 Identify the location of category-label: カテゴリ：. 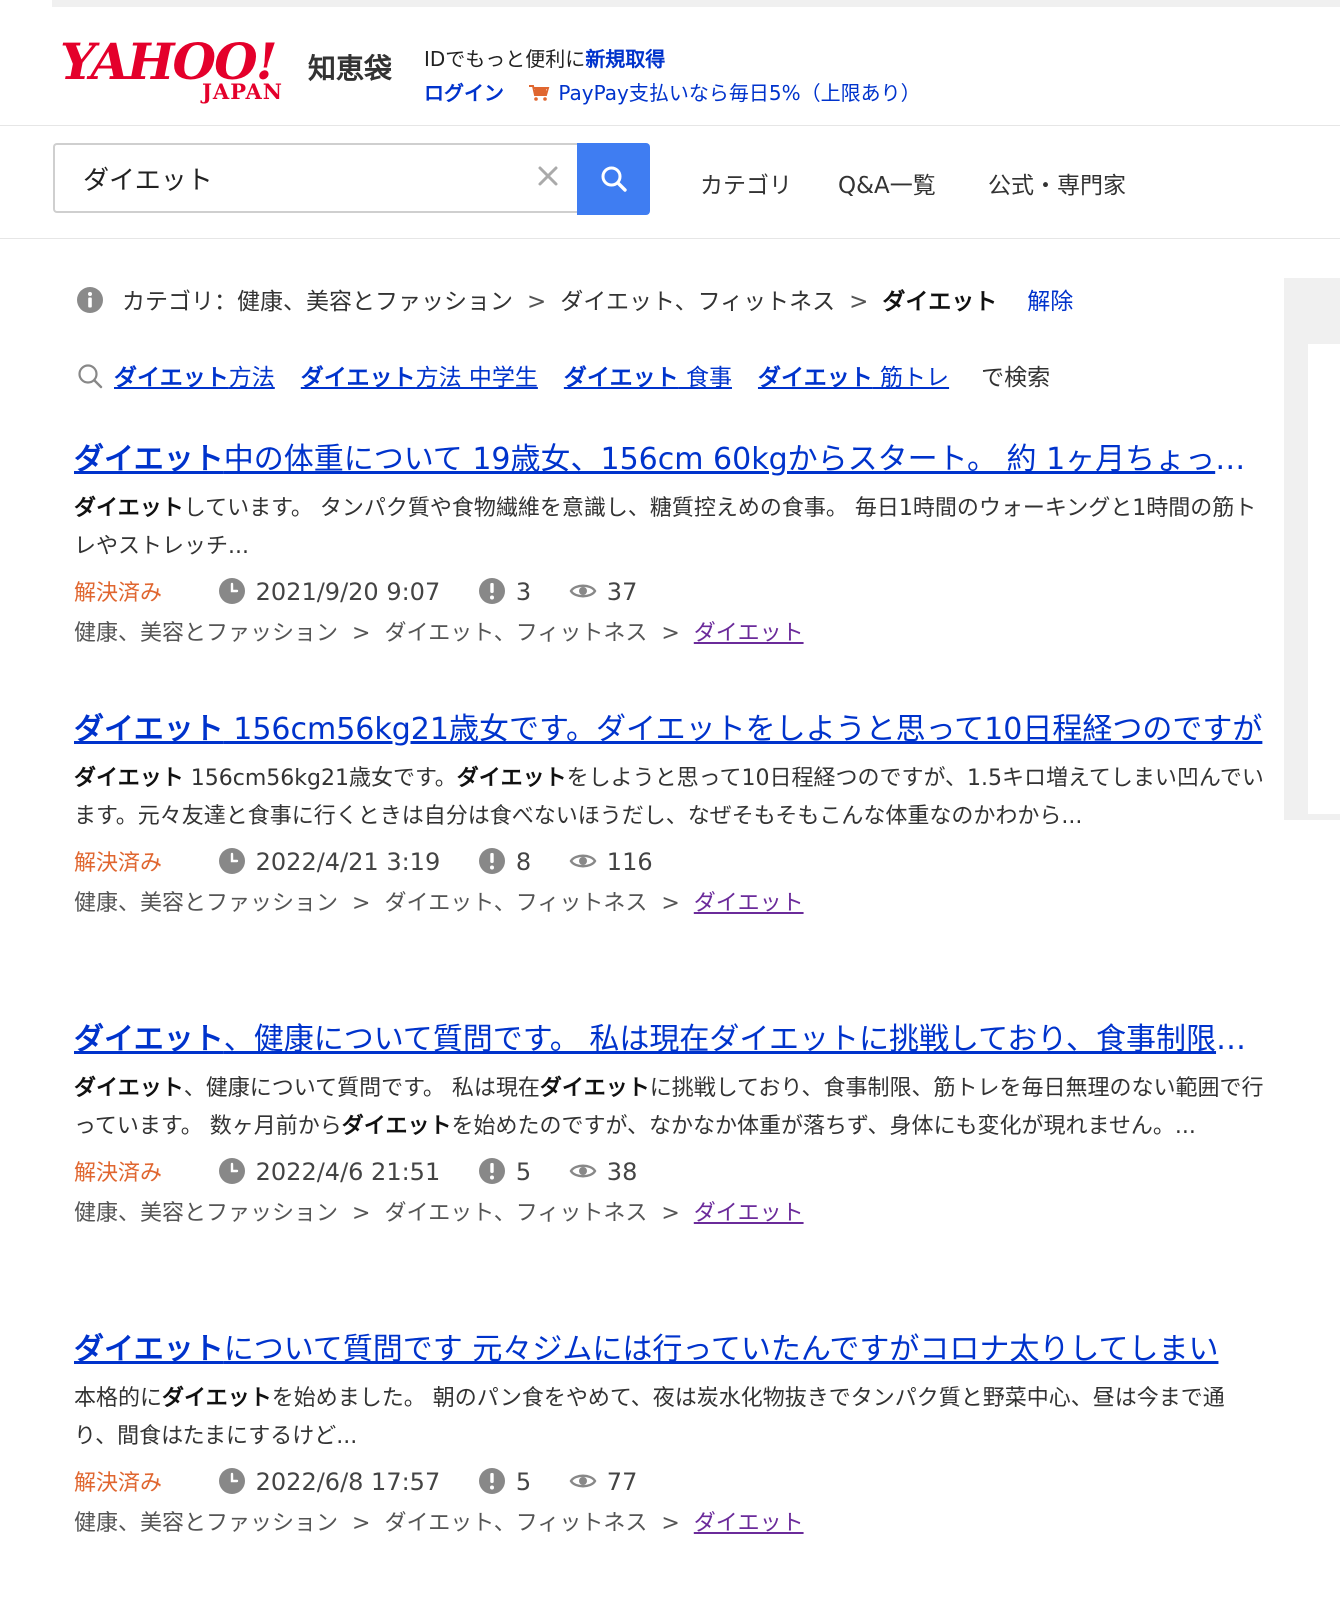
(179, 302).